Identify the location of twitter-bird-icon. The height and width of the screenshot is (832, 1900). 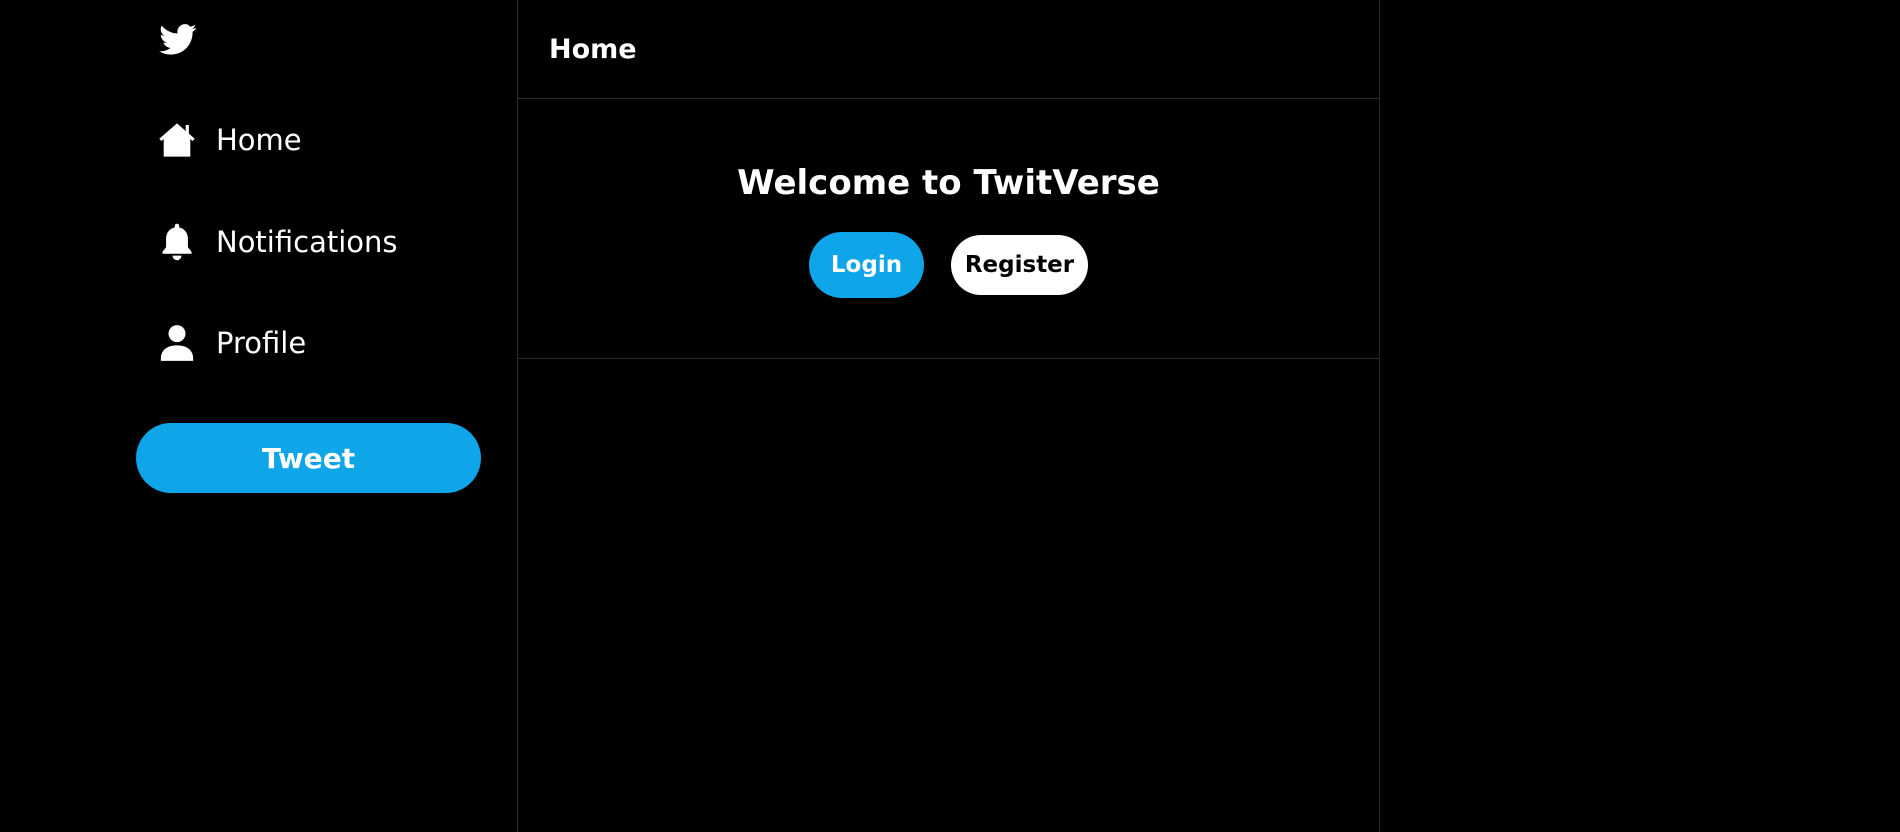
(178, 39).